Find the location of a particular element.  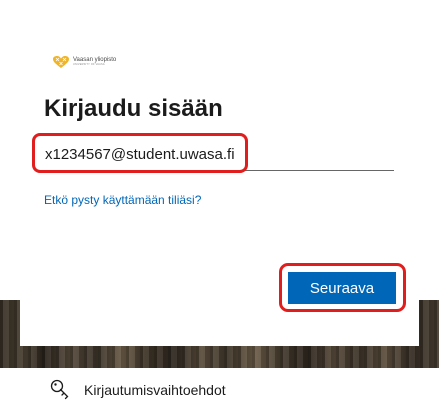

signin-options-row: Kirjautumisvaihtoehdot is located at coordinates (138, 390).